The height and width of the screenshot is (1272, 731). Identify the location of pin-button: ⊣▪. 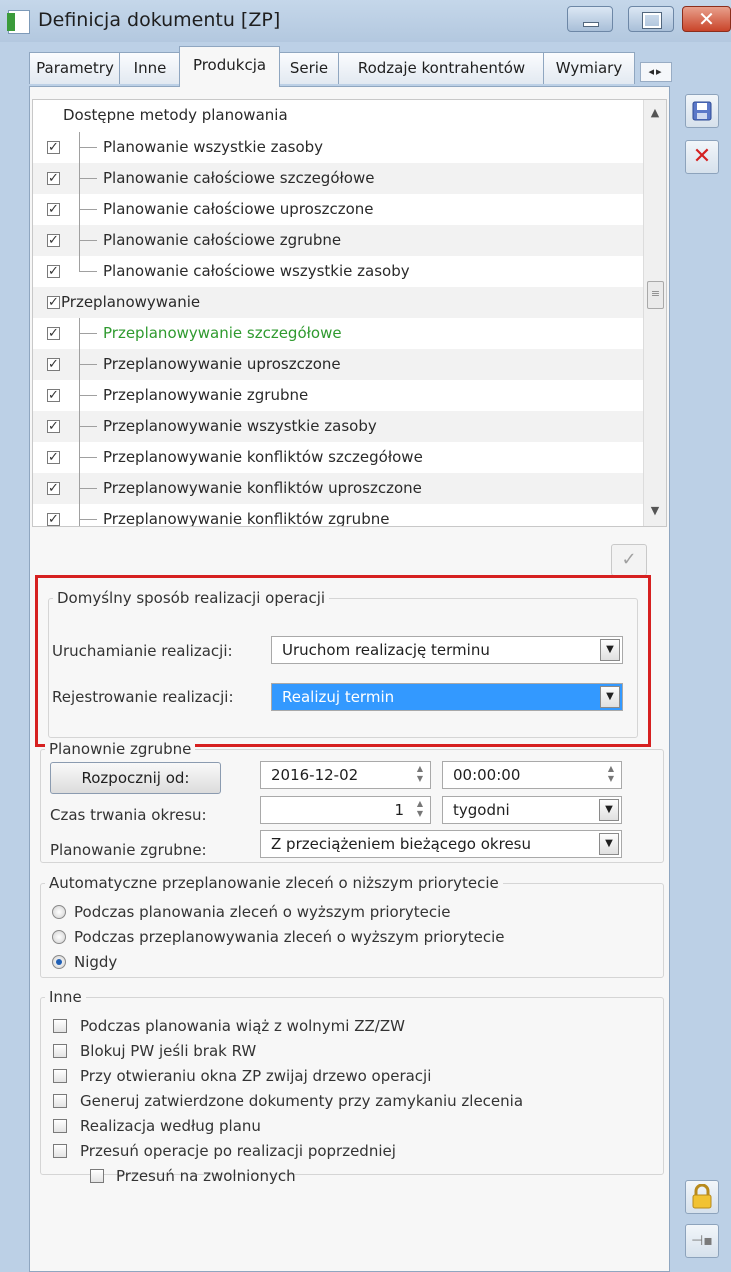
(702, 1241).